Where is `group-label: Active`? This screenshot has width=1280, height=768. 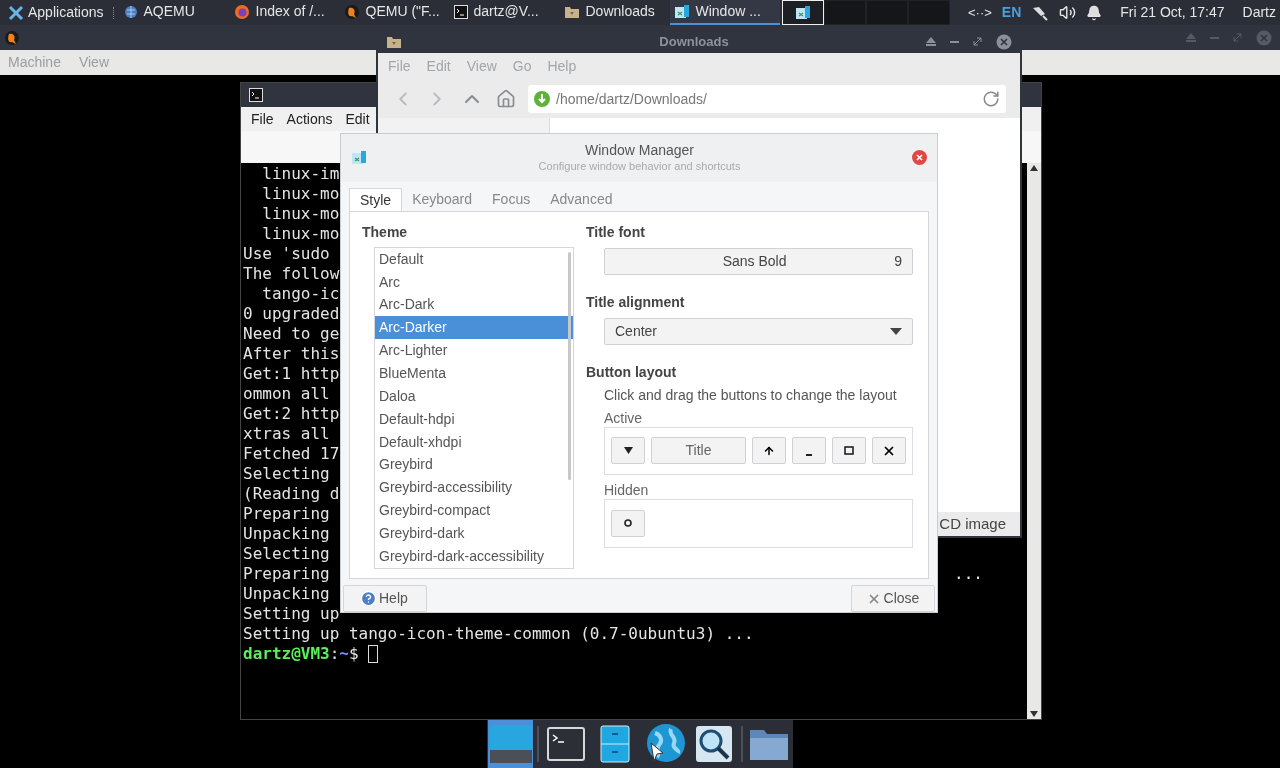
group-label: Active is located at coordinates (624, 418).